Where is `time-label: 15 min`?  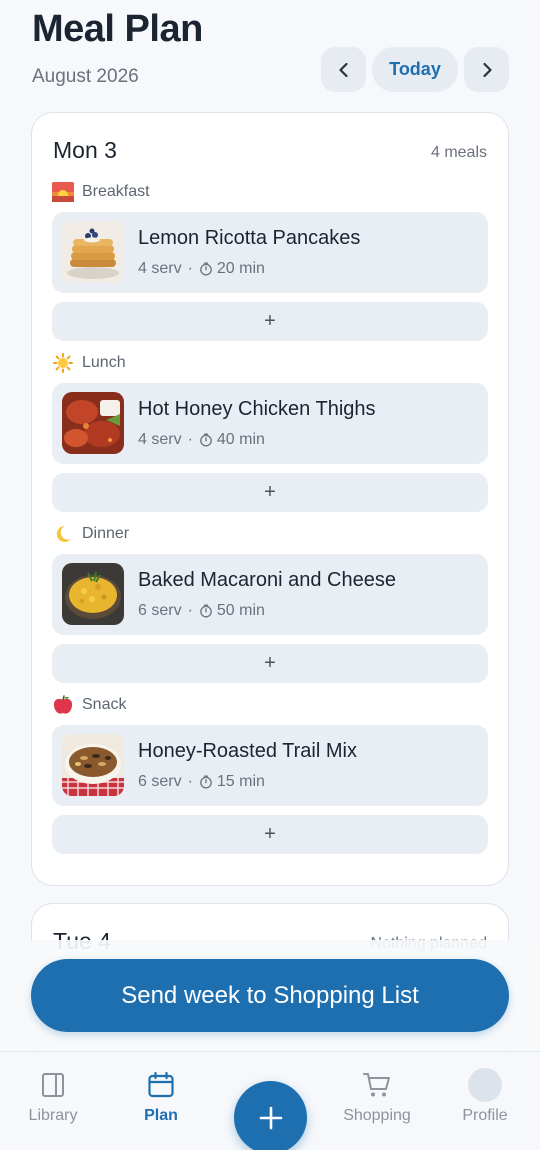
time-label: 15 min is located at coordinates (240, 781).